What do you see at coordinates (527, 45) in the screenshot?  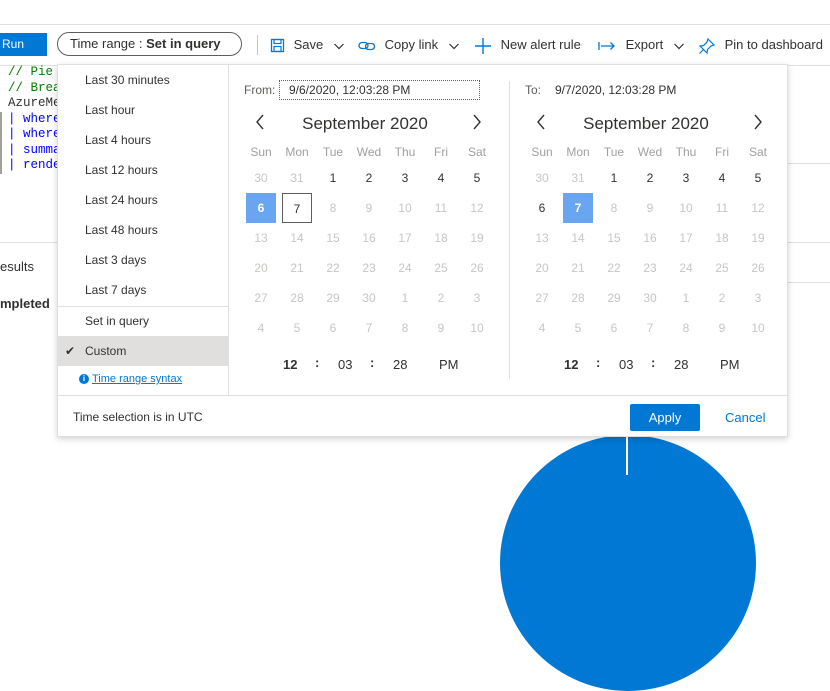 I see `new-alert-rule-button: New alert rule` at bounding box center [527, 45].